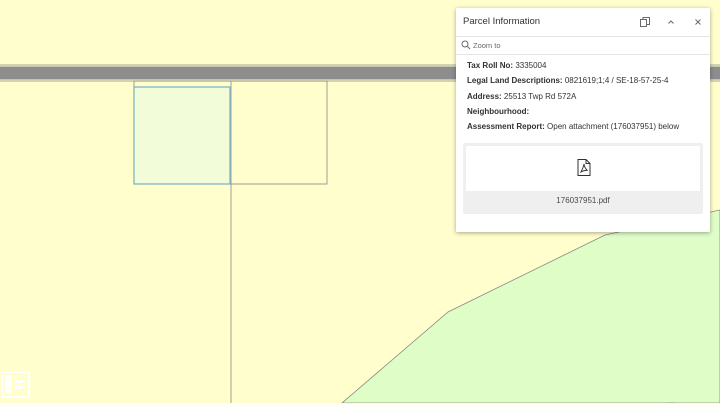 The image size is (720, 407). I want to click on field-label: Legal Land Descriptions:, so click(515, 81).